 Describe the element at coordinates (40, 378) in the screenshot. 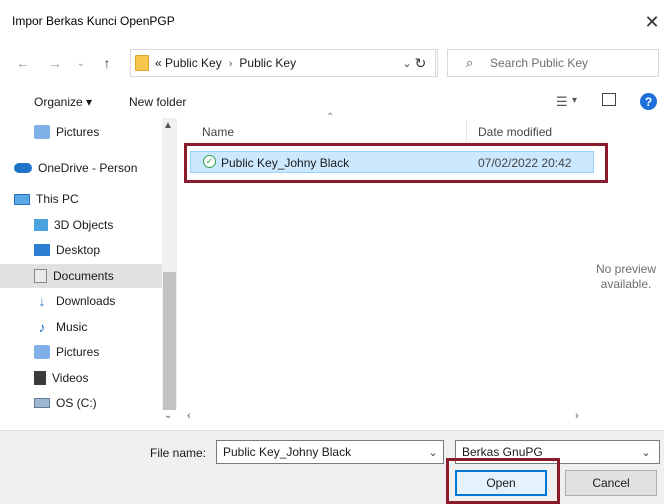

I see `videos-icon` at that location.